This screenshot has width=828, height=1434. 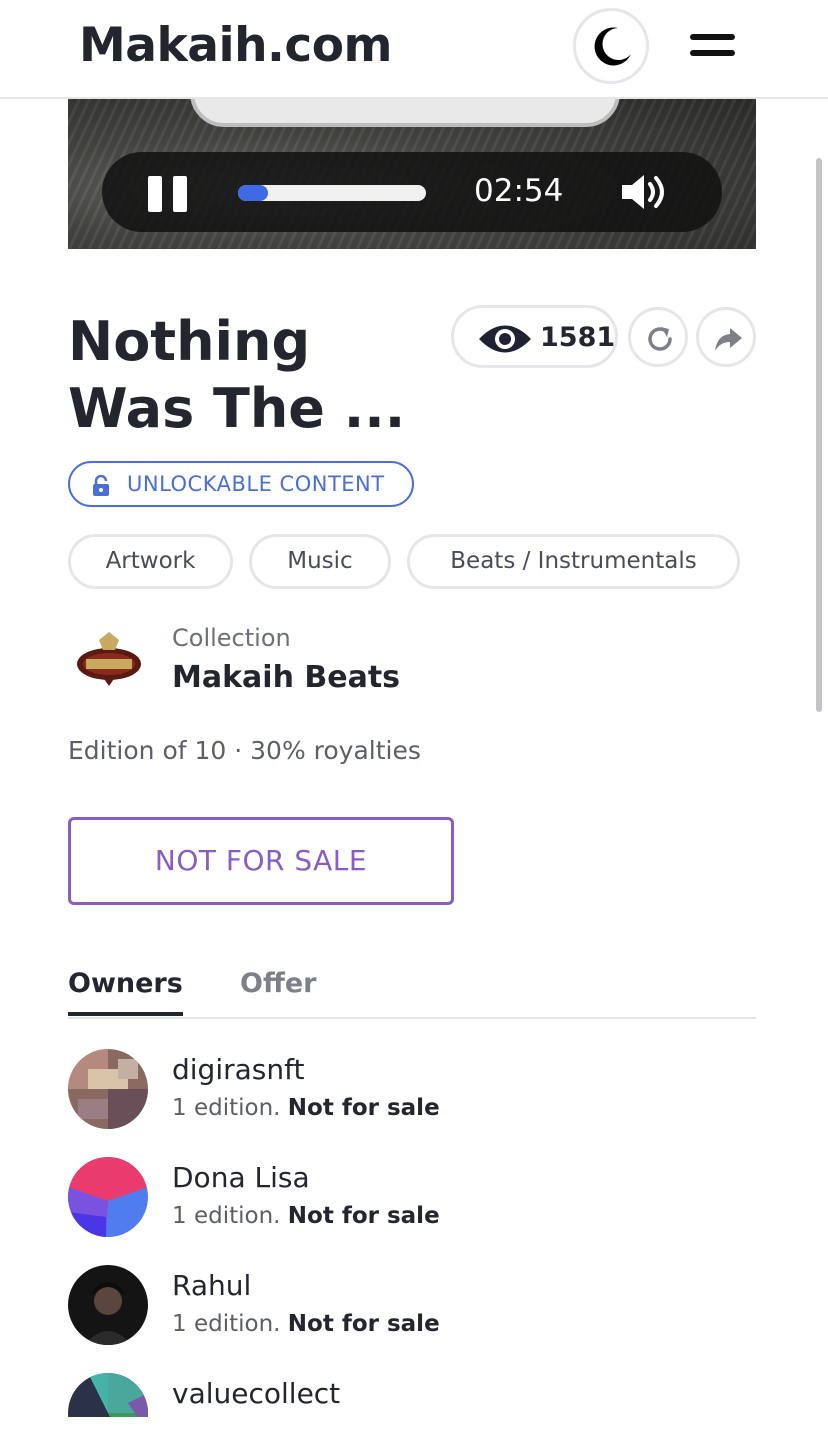 What do you see at coordinates (728, 339) in the screenshot?
I see `share-icon` at bounding box center [728, 339].